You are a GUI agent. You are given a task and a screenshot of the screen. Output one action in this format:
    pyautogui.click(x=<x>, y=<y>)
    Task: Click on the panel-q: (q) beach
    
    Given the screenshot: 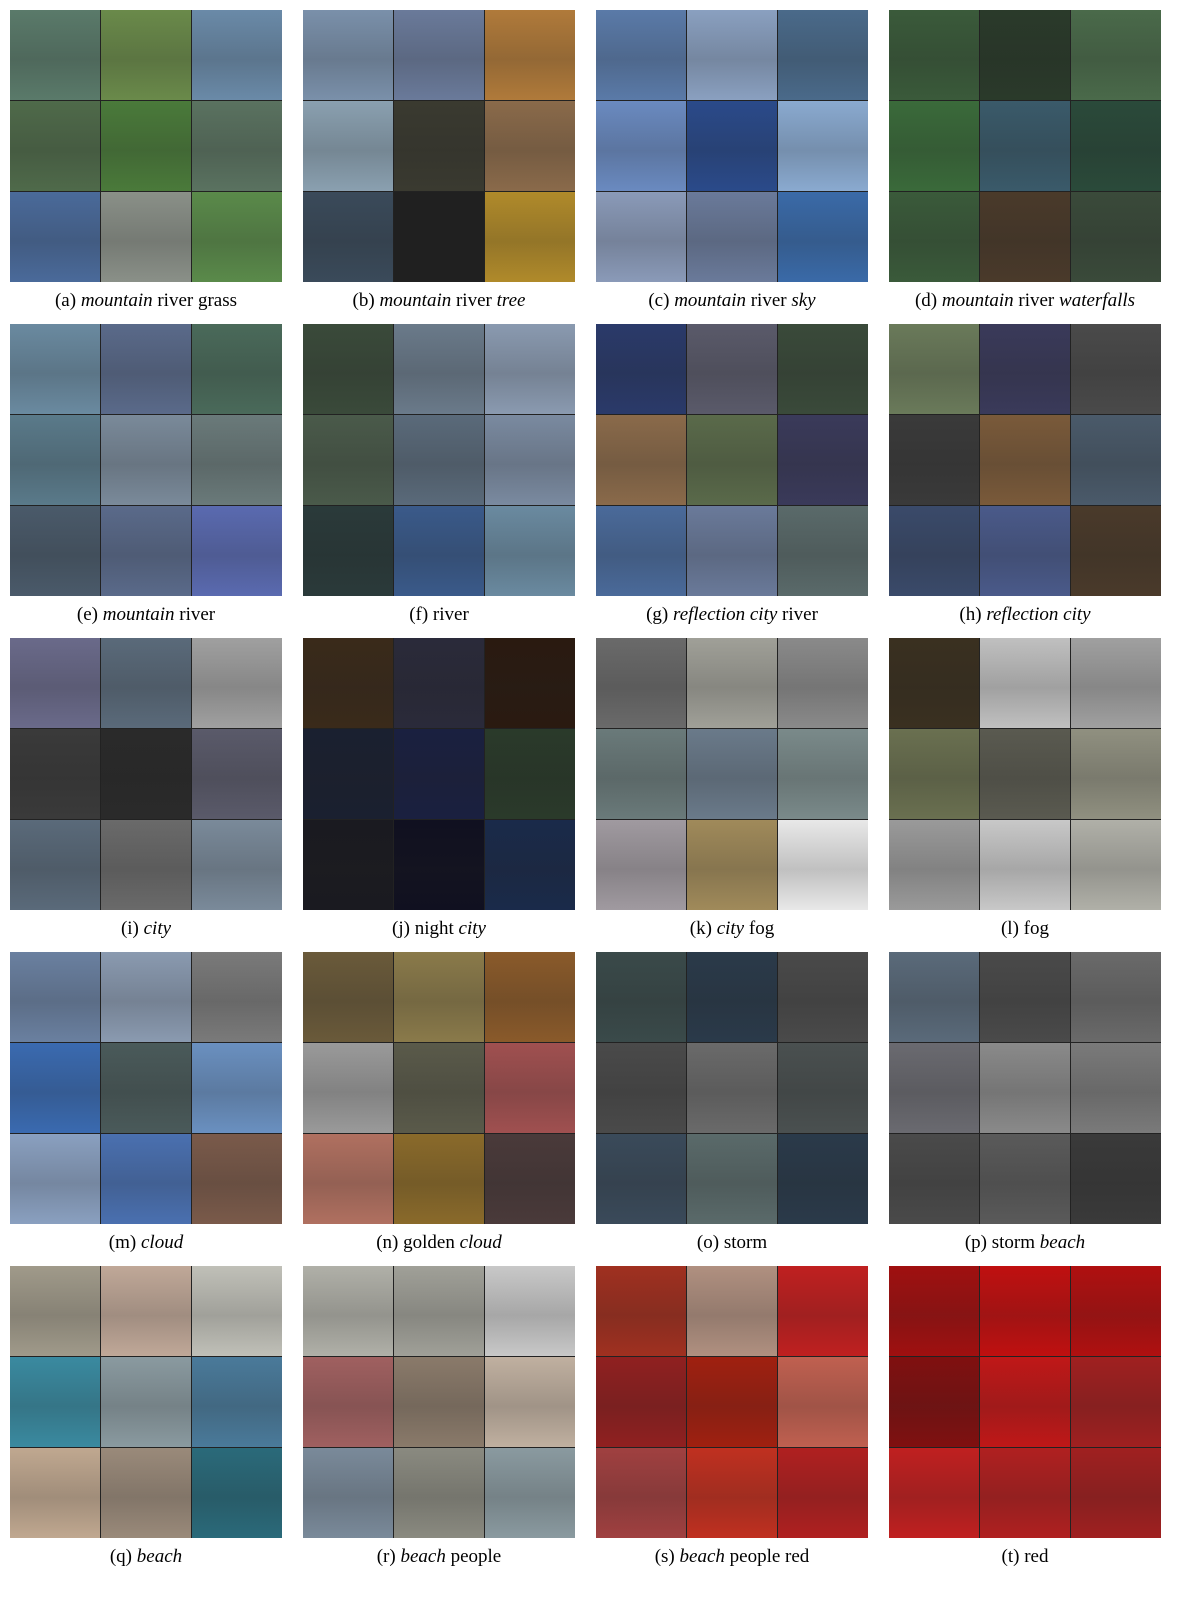 What is the action you would take?
    pyautogui.click(x=146, y=1417)
    